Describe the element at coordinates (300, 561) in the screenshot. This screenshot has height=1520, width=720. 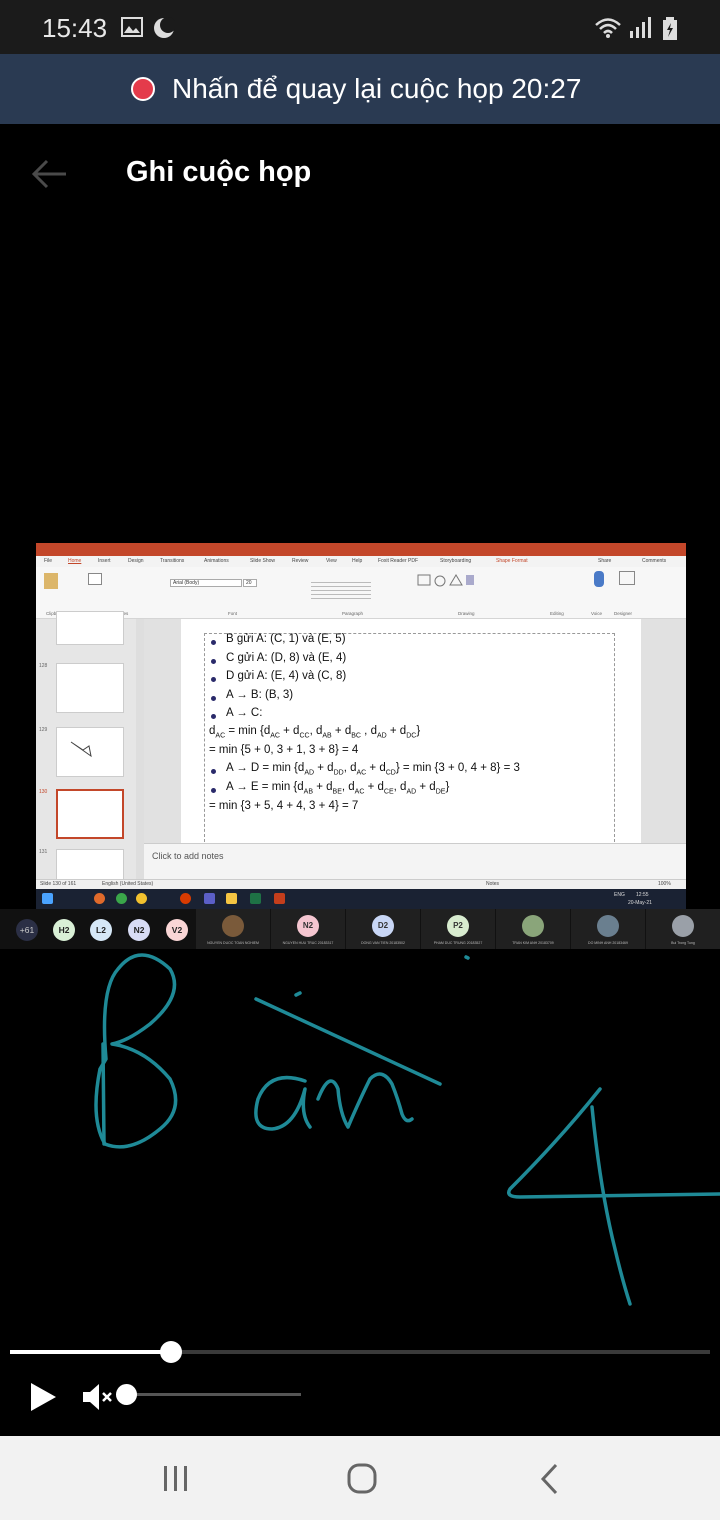
I see `tab-review: Review` at that location.